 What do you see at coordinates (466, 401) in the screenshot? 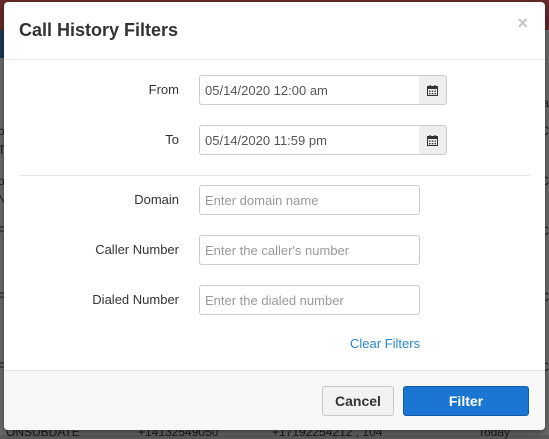
I see `filter-button: Filter` at bounding box center [466, 401].